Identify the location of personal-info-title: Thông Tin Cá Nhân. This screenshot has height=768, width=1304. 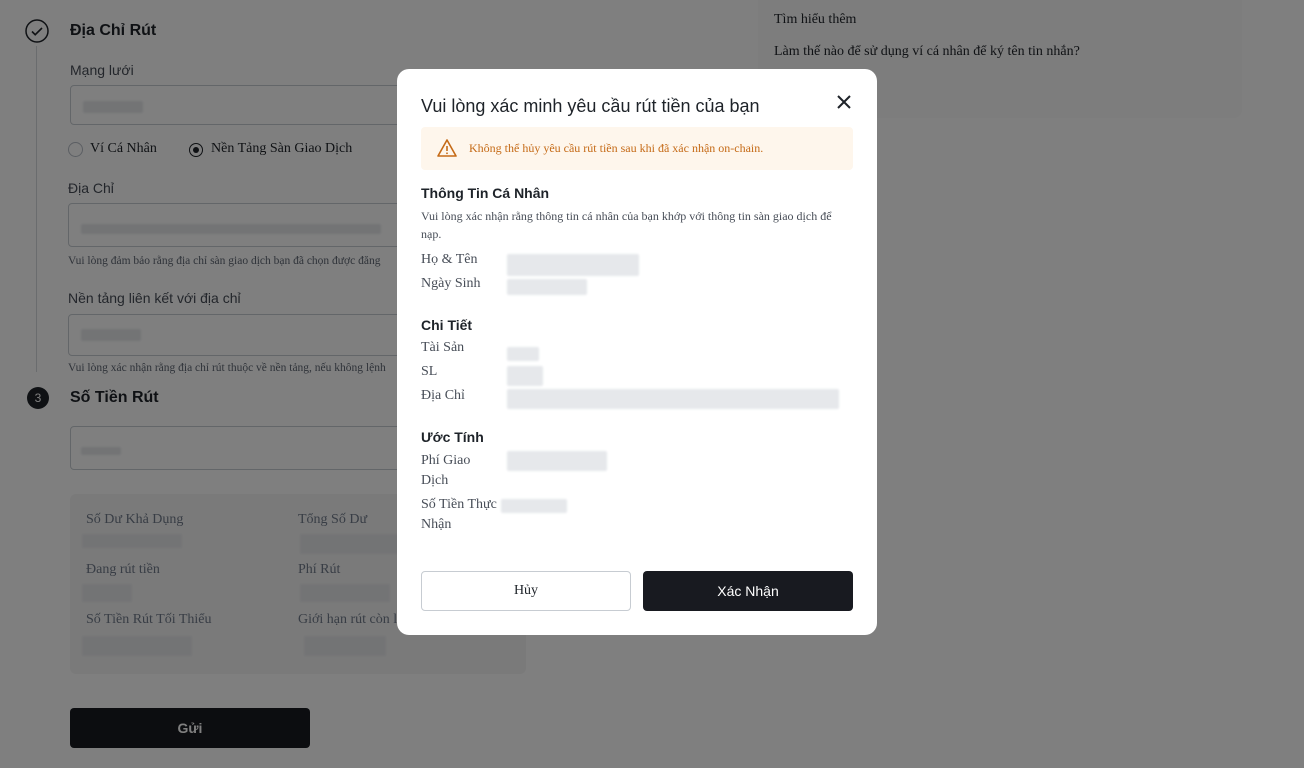
(485, 193).